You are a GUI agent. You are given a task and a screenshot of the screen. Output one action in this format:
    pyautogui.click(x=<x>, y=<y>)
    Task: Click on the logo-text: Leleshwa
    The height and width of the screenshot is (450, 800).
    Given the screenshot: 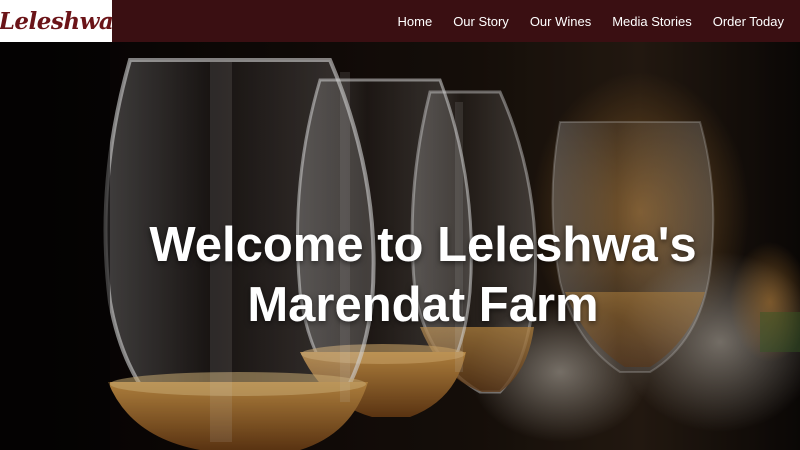 What is the action you would take?
    pyautogui.click(x=57, y=21)
    